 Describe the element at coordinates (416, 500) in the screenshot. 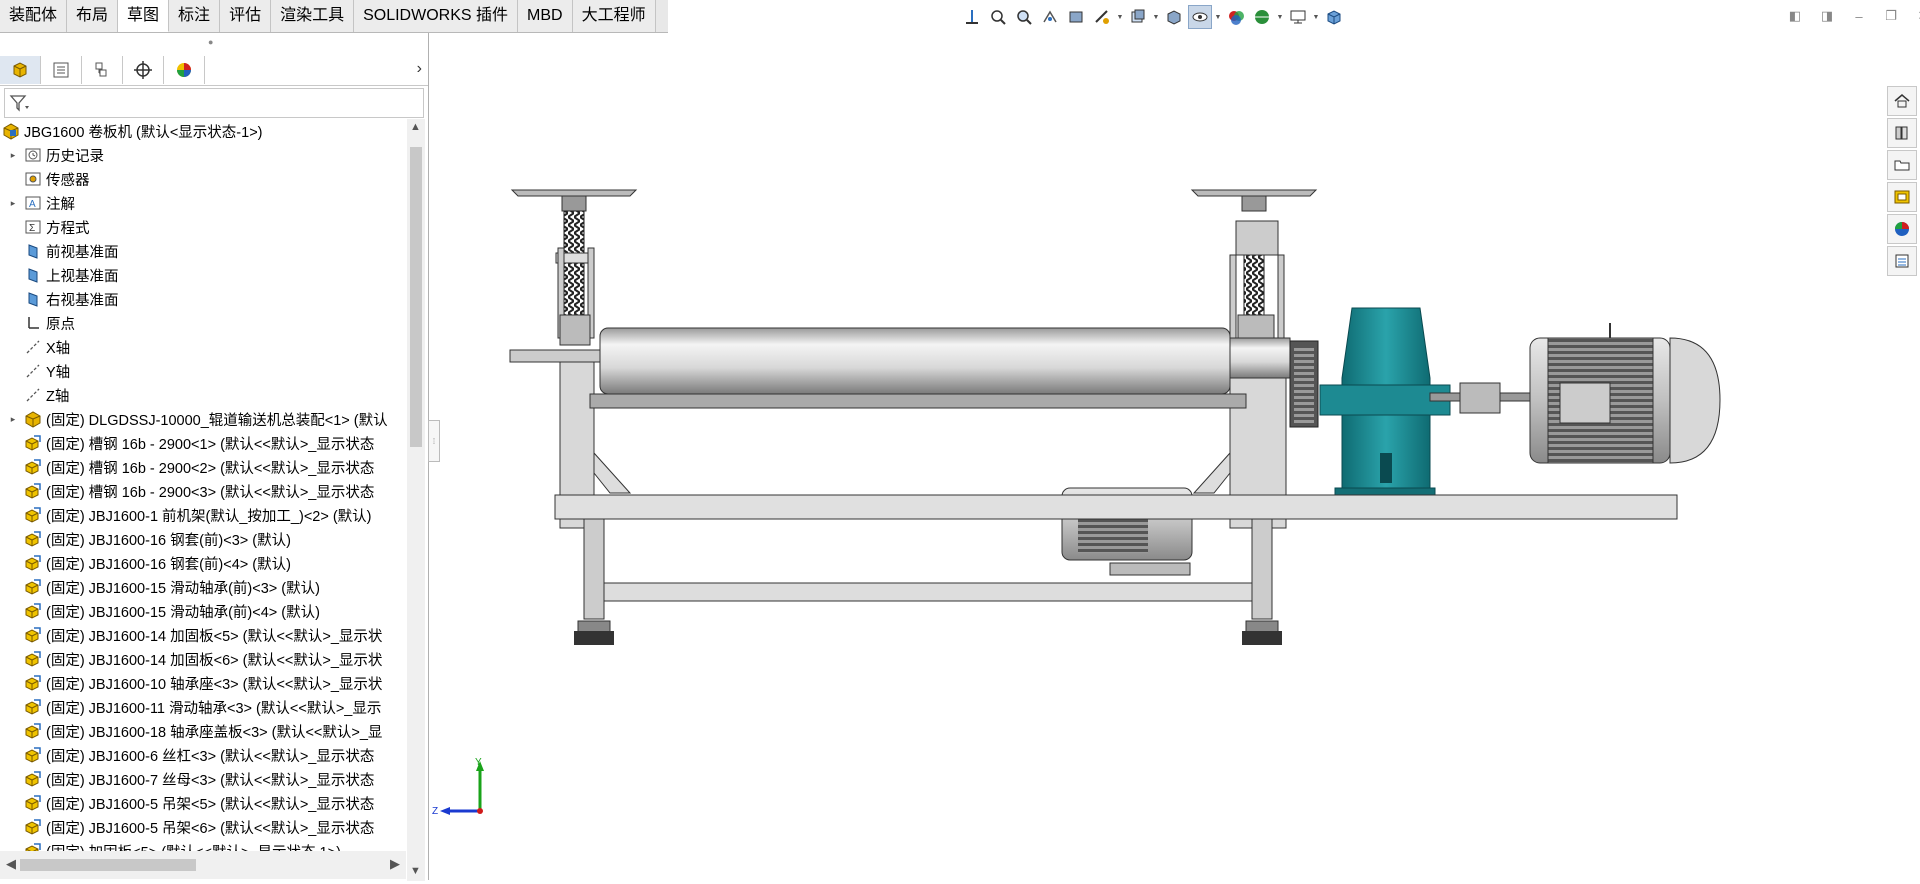

I see `tree-vertical-scrollbar: ▲ ▼` at that location.